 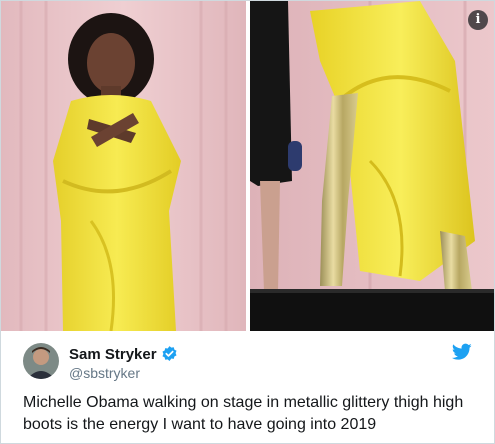 What do you see at coordinates (169, 353) in the screenshot?
I see `verified-badge-icon` at bounding box center [169, 353].